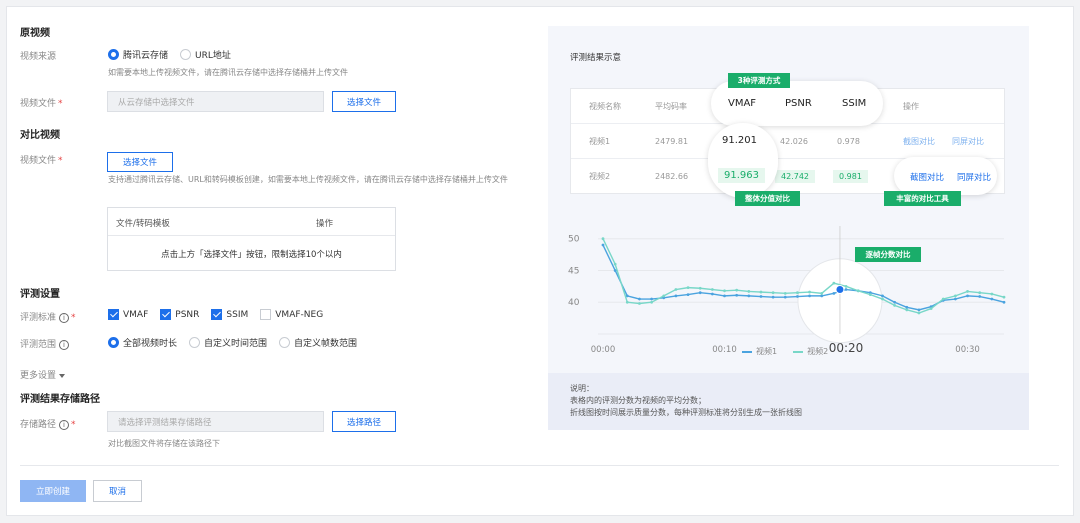 This screenshot has width=1080, height=523. I want to click on checkbox-ssim: SSIM, so click(229, 314).